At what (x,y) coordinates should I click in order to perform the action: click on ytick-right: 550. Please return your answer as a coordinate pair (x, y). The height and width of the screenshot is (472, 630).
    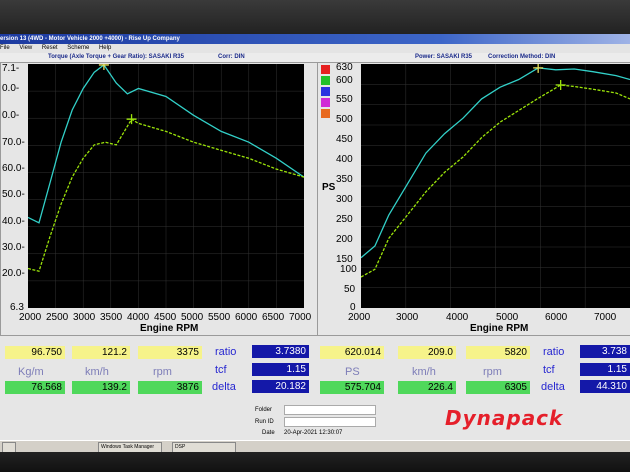
    Looking at the image, I should click on (344, 99).